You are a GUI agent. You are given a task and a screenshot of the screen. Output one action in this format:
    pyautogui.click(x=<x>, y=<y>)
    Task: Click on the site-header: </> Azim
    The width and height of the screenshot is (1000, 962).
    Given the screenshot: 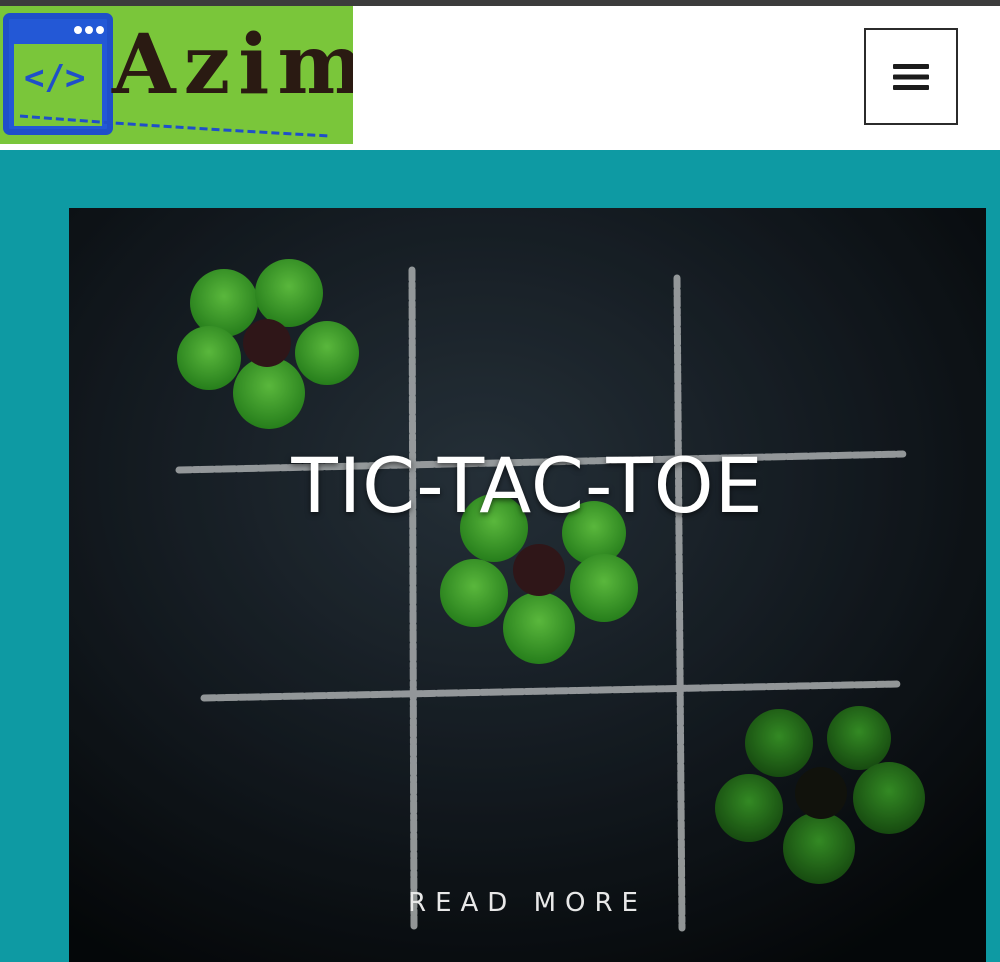 What is the action you would take?
    pyautogui.click(x=500, y=78)
    